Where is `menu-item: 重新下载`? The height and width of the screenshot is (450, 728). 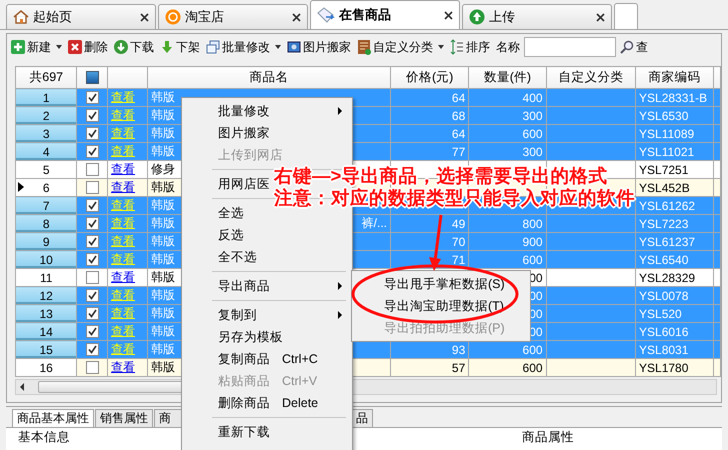 menu-item: 重新下载 is located at coordinates (227, 432).